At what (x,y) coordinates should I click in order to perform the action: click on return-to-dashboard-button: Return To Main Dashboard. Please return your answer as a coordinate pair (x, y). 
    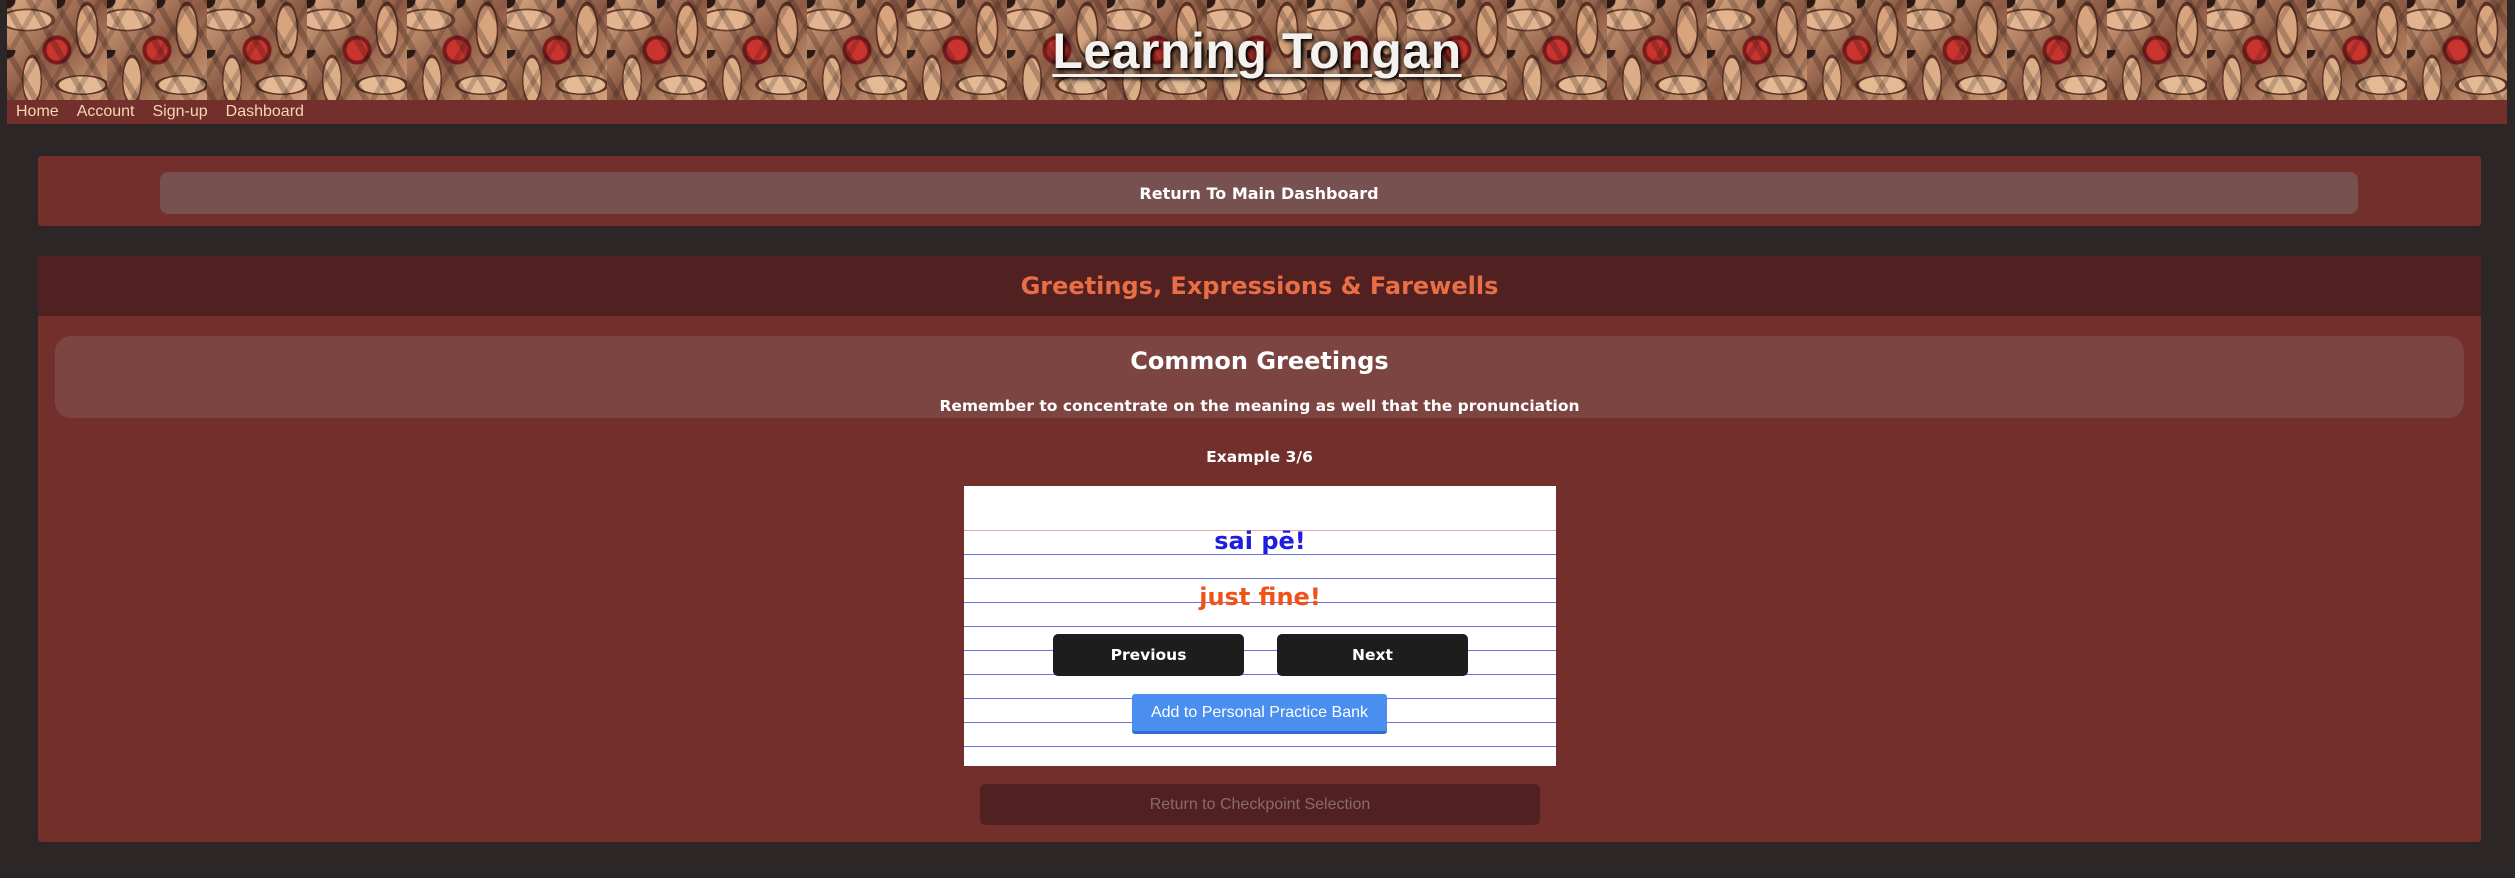
    Looking at the image, I should click on (1259, 193).